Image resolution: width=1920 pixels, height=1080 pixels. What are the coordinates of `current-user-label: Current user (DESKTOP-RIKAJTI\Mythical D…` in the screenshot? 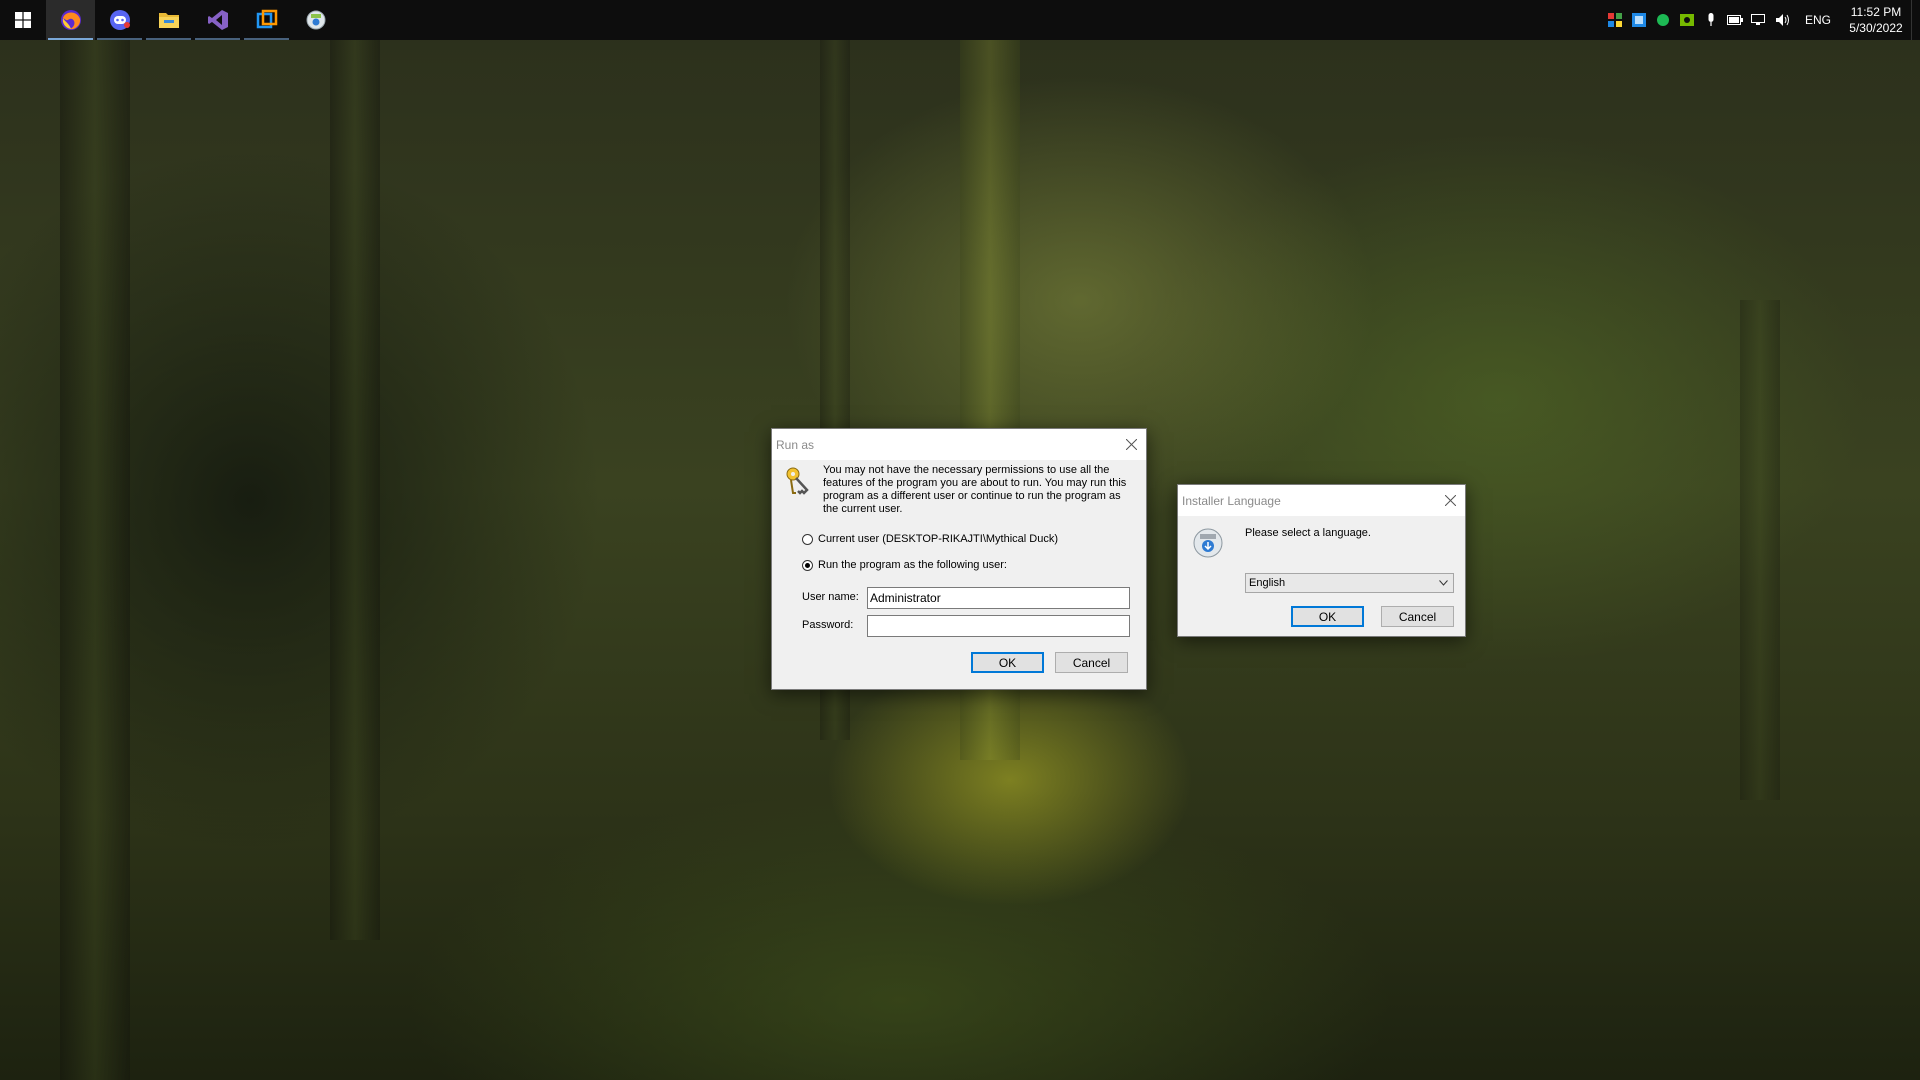 It's located at (938, 539).